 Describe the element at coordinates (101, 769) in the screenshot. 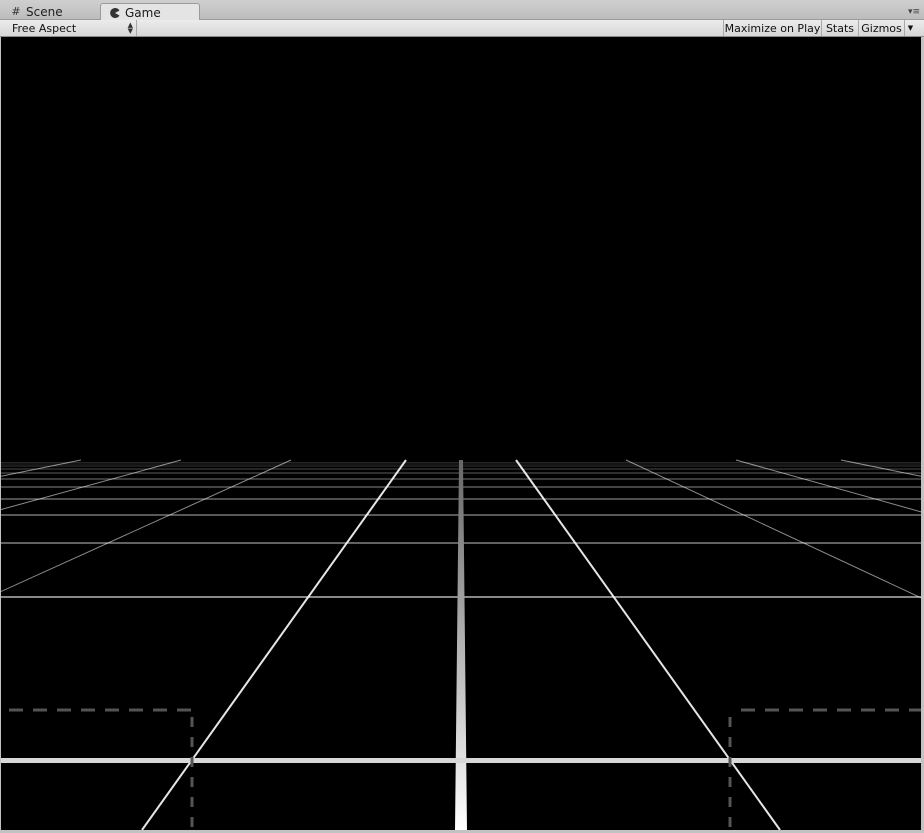

I see `camera-bounds-left` at that location.